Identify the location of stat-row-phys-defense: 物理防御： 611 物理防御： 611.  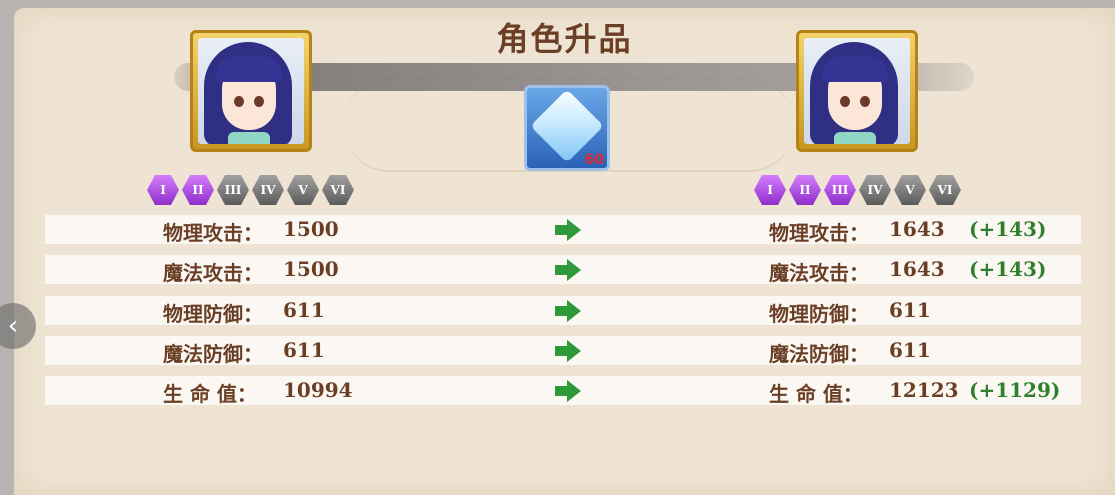
(563, 311).